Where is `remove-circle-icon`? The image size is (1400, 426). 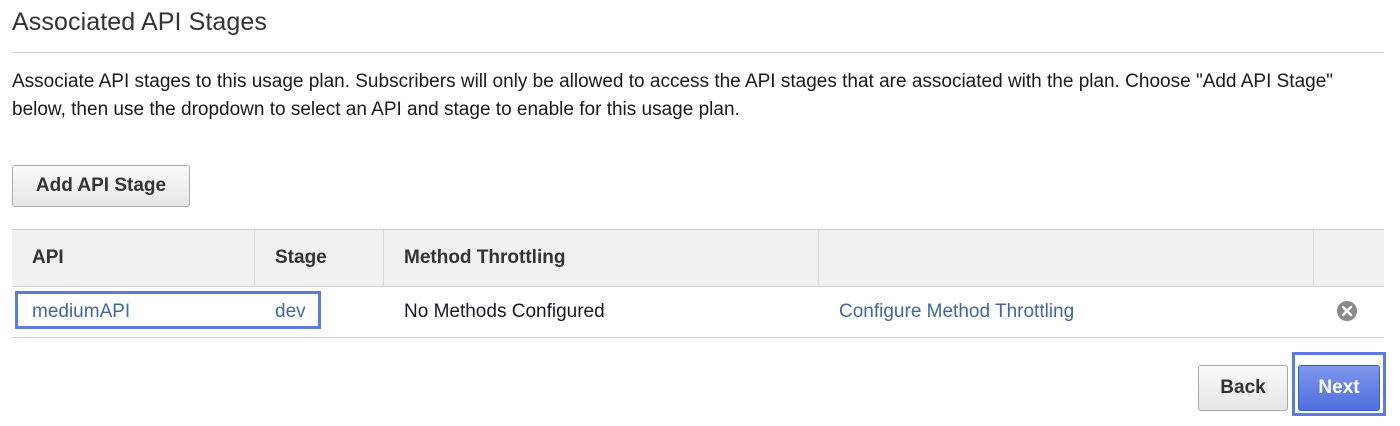 remove-circle-icon is located at coordinates (1347, 311).